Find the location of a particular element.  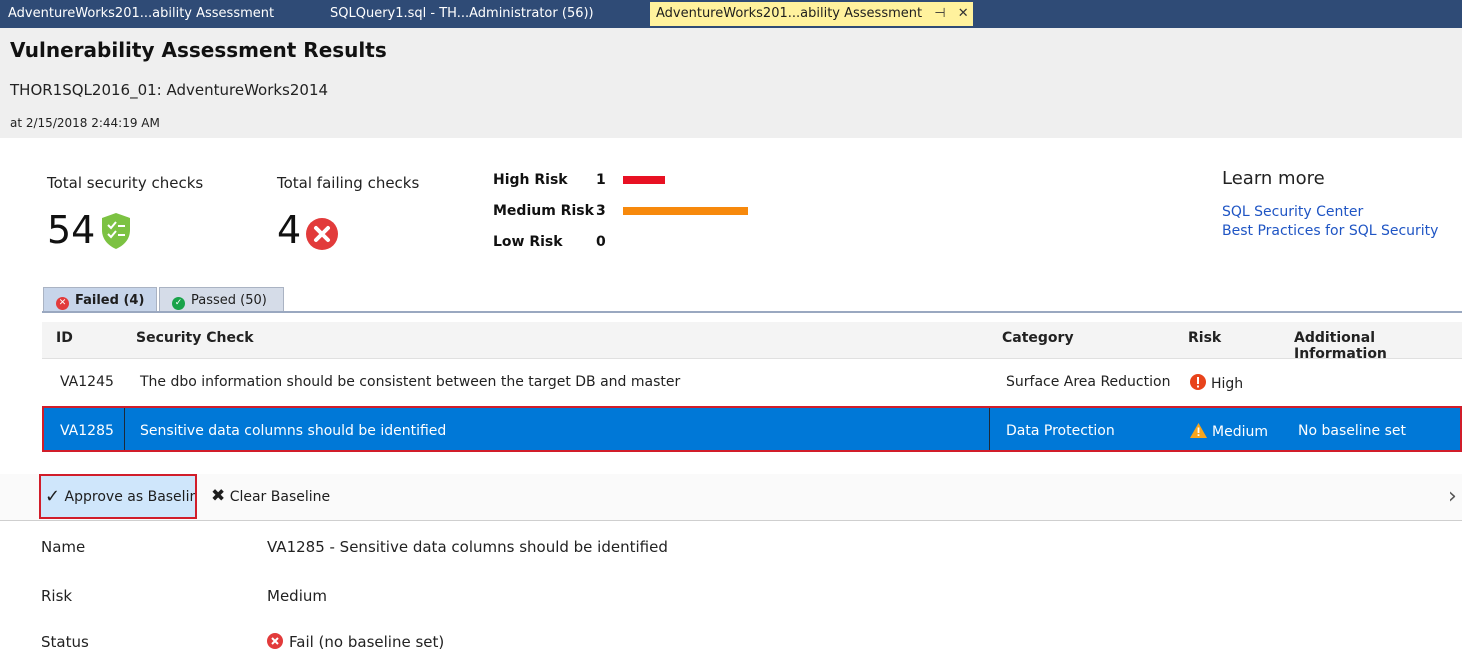

baseline-toolbar: ✓ Approve as Baseline ✖ Clear Baseline › is located at coordinates (731, 497).